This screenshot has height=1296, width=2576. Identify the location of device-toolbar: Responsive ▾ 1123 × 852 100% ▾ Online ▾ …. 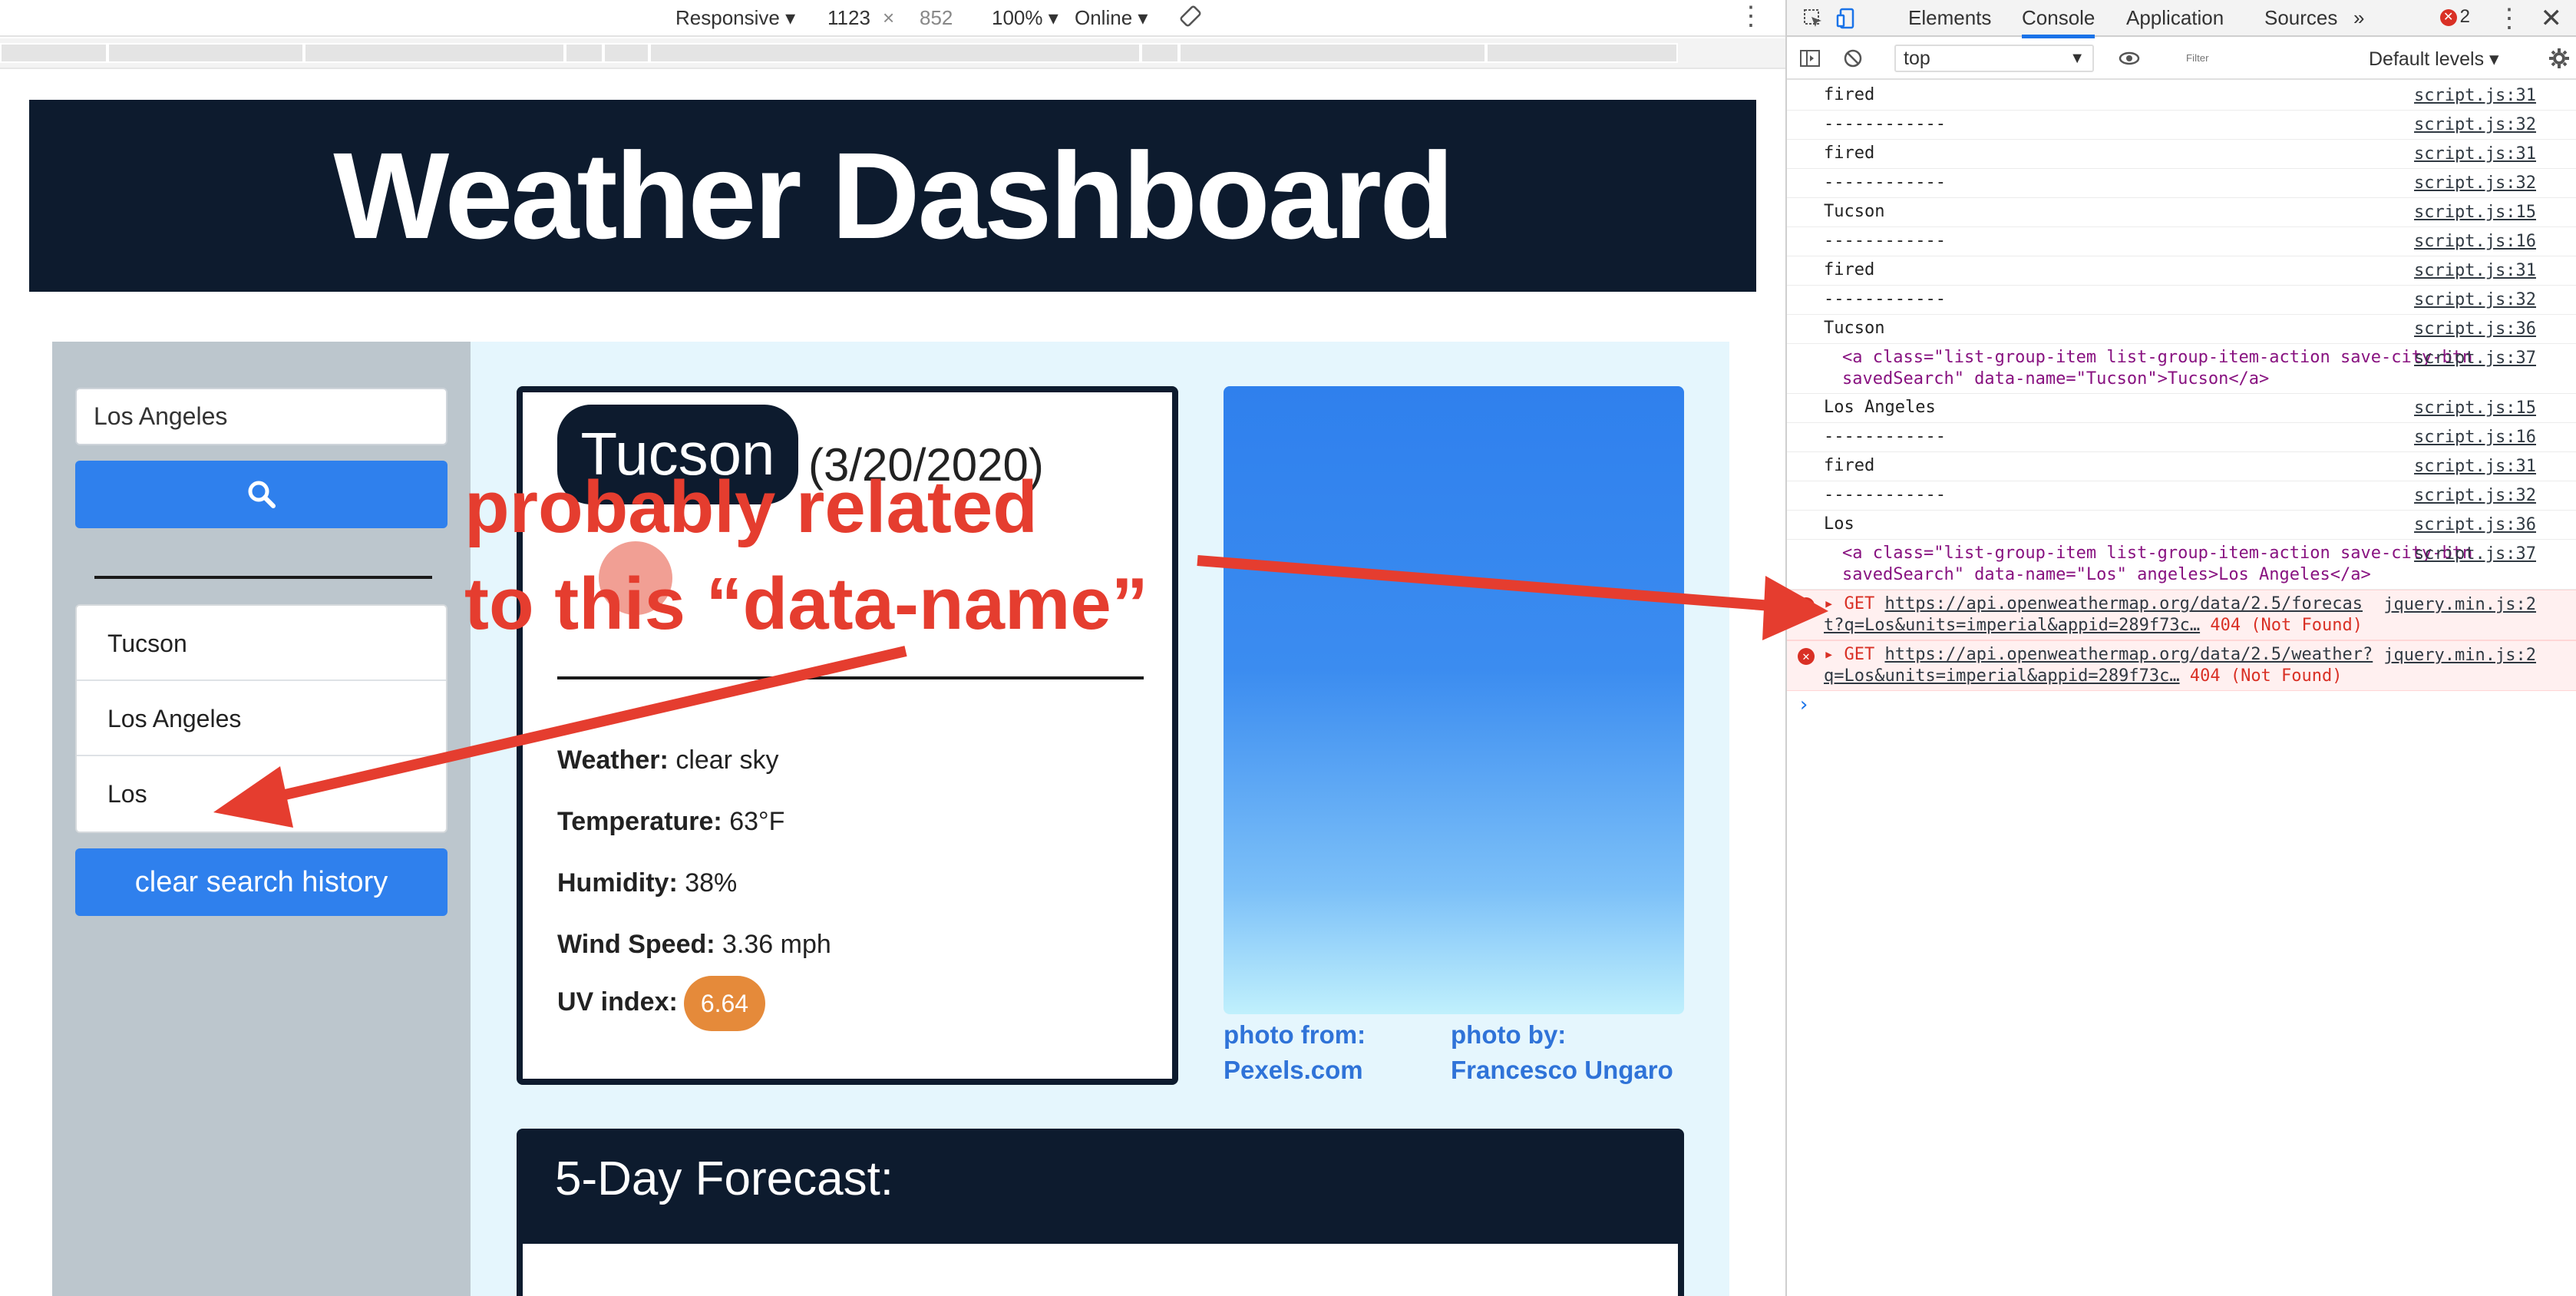
(892, 19).